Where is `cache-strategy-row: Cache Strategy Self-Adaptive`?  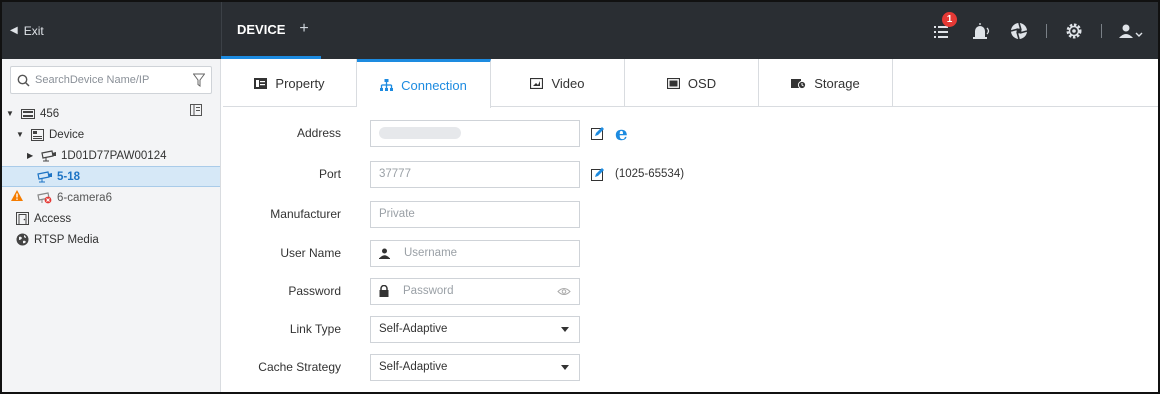
cache-strategy-row: Cache Strategy Self-Adaptive is located at coordinates (573, 367).